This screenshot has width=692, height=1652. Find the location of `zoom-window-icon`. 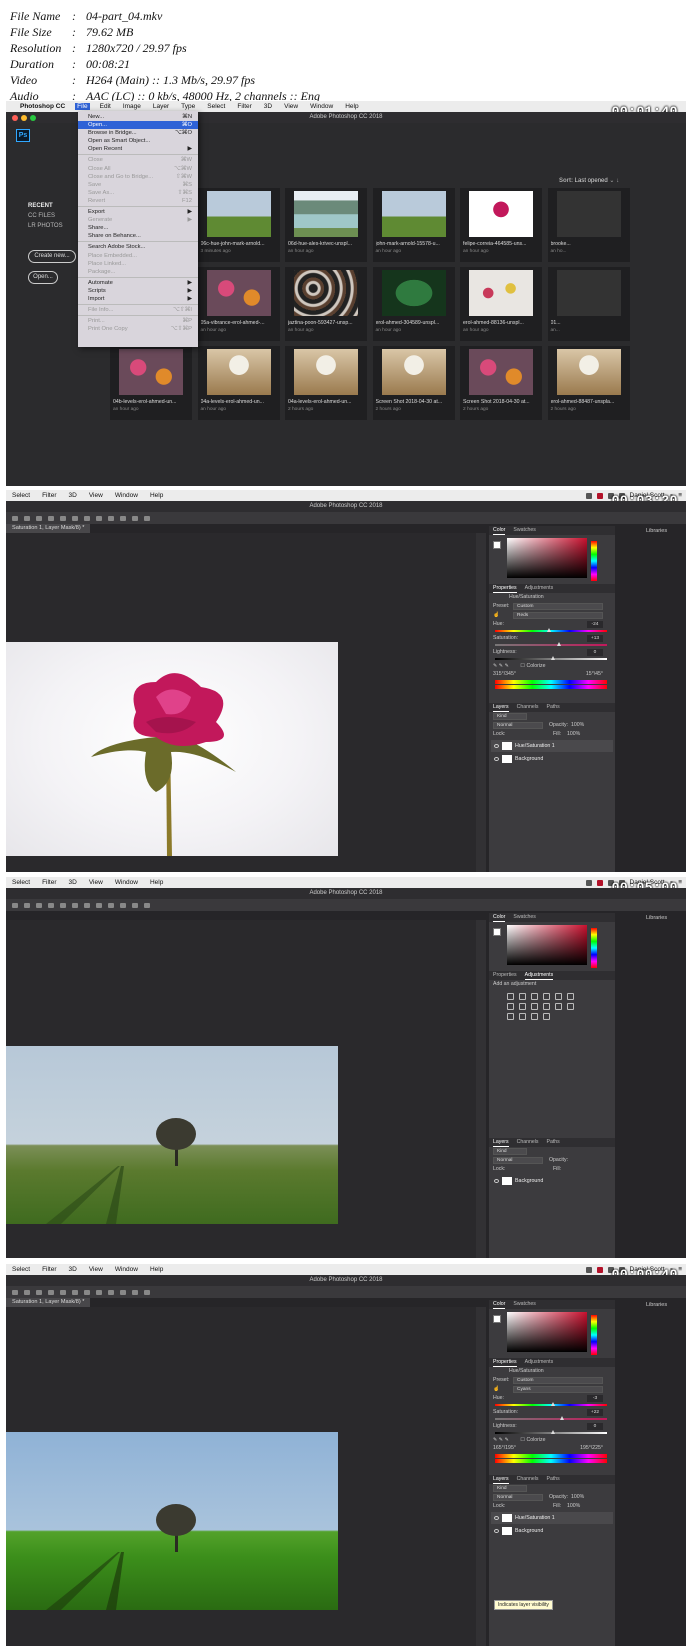

zoom-window-icon is located at coordinates (33, 118).